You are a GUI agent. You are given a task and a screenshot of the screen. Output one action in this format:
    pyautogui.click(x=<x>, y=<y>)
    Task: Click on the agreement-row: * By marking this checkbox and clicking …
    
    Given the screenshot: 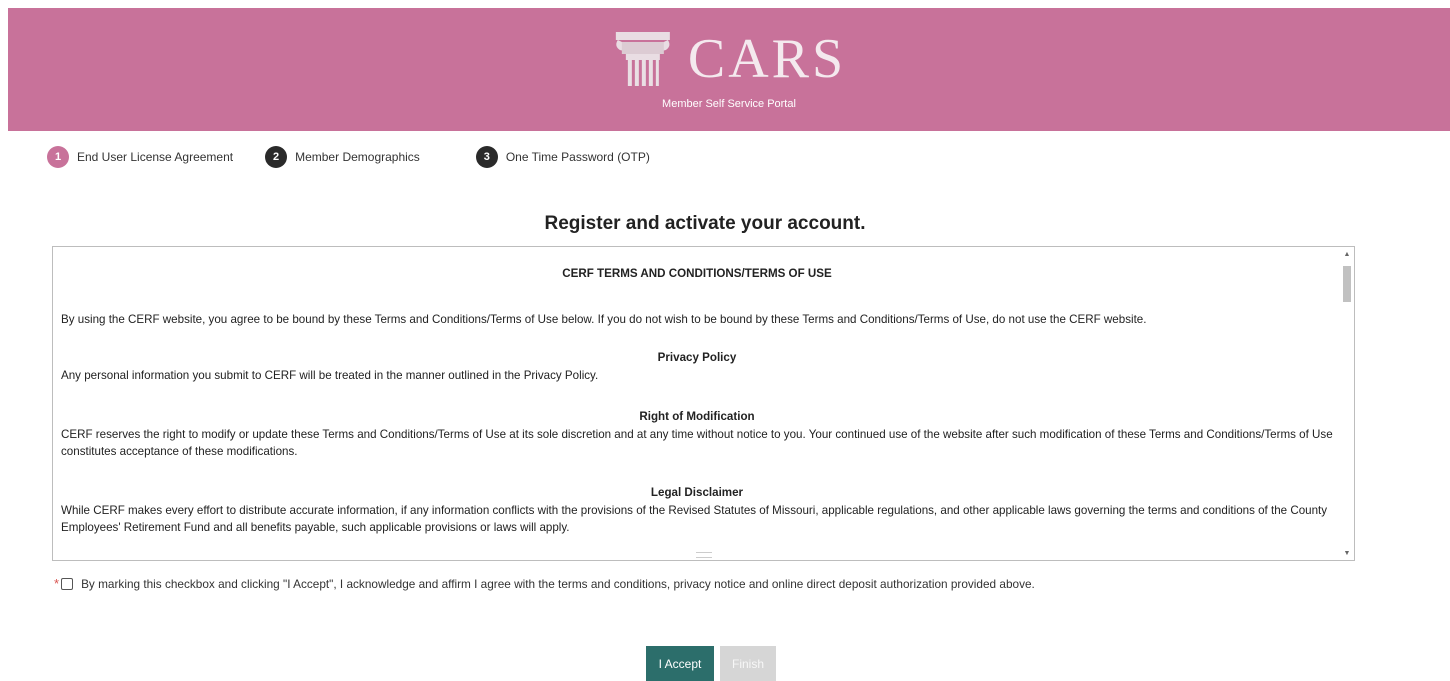 What is the action you would take?
    pyautogui.click(x=544, y=583)
    